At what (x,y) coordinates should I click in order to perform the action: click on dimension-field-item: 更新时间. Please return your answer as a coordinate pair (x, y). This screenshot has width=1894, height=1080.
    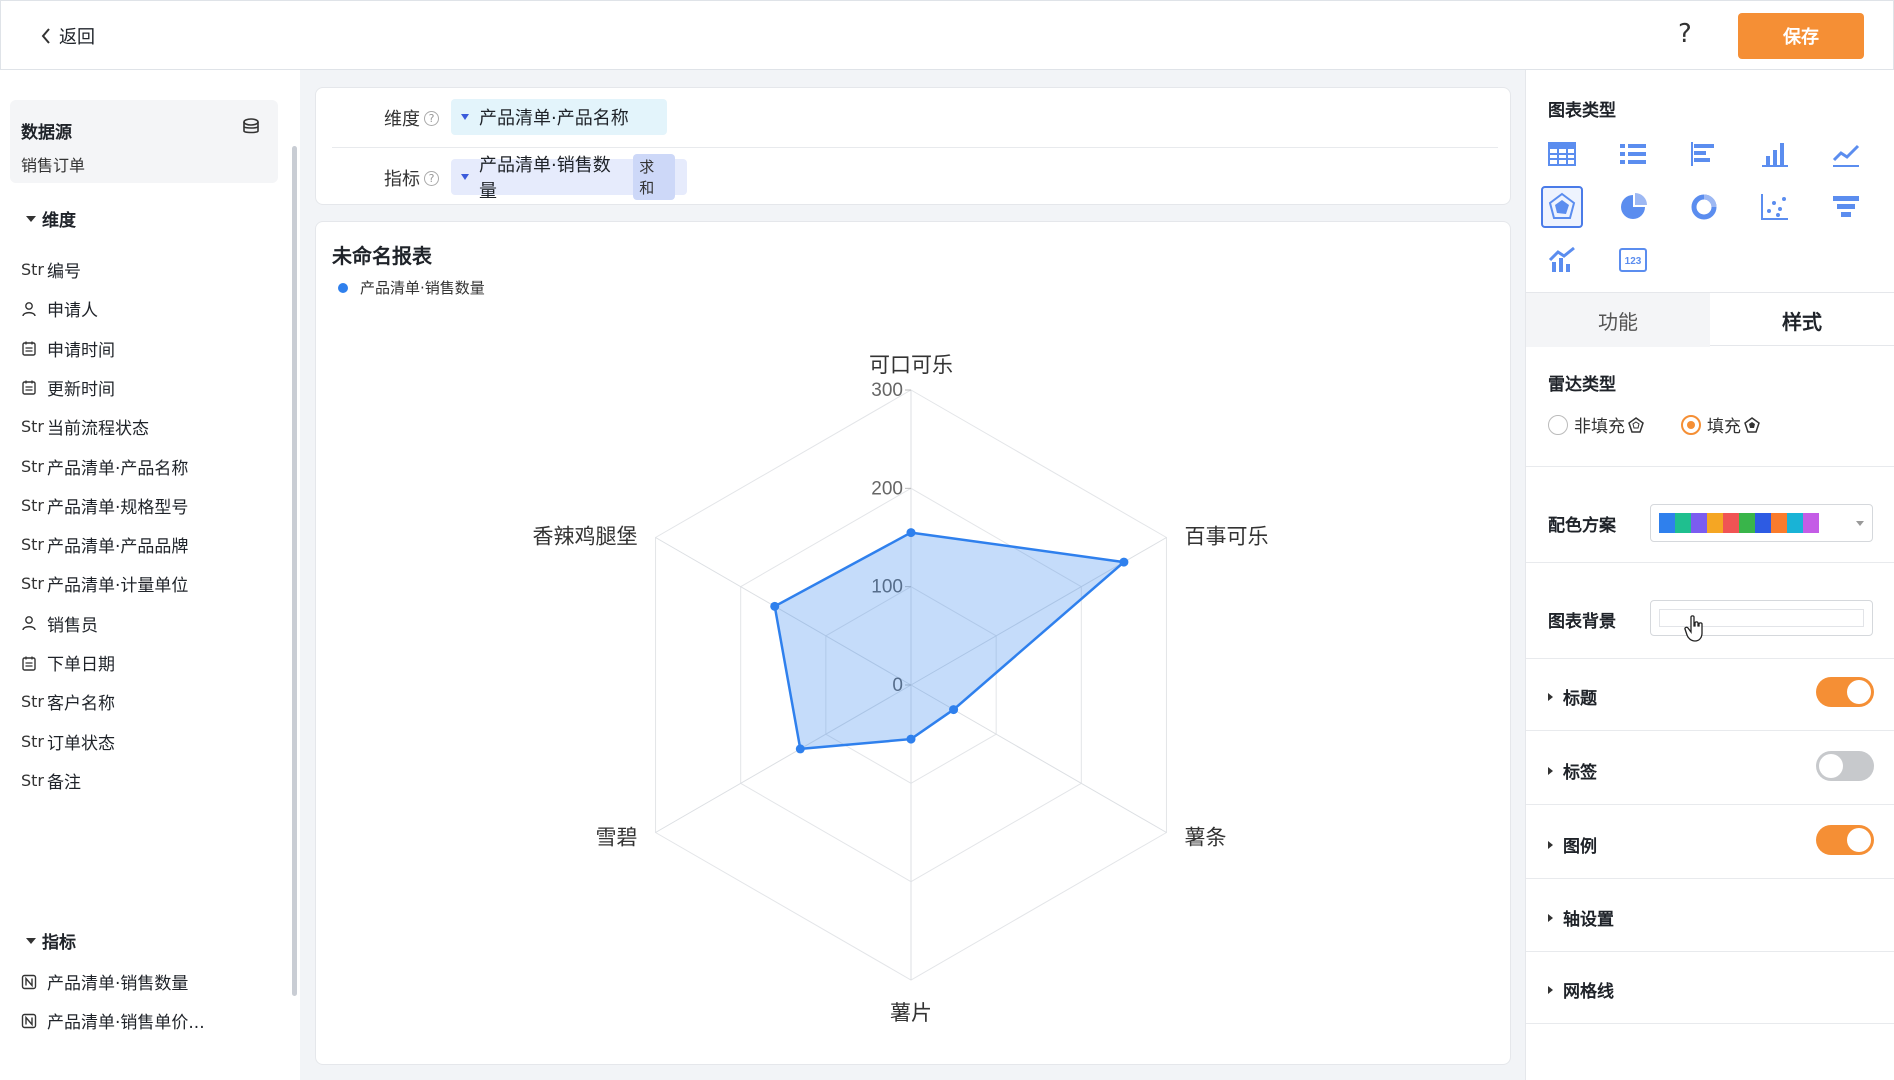
    Looking at the image, I should click on (68, 387).